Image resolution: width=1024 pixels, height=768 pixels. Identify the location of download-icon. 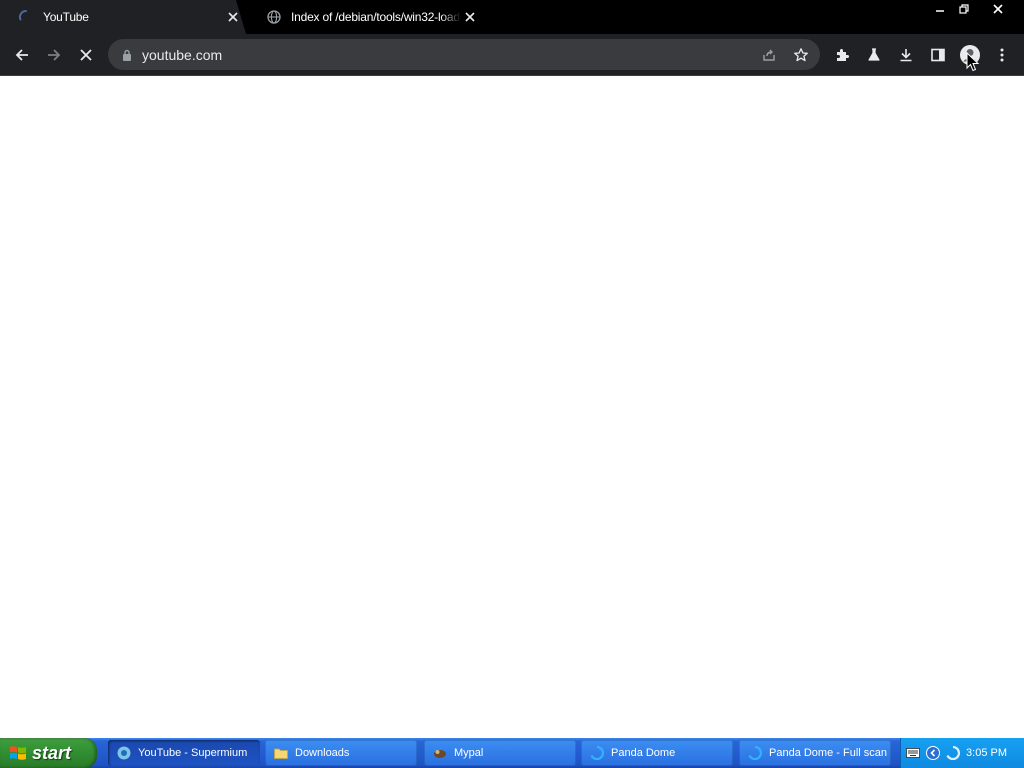
(906, 55).